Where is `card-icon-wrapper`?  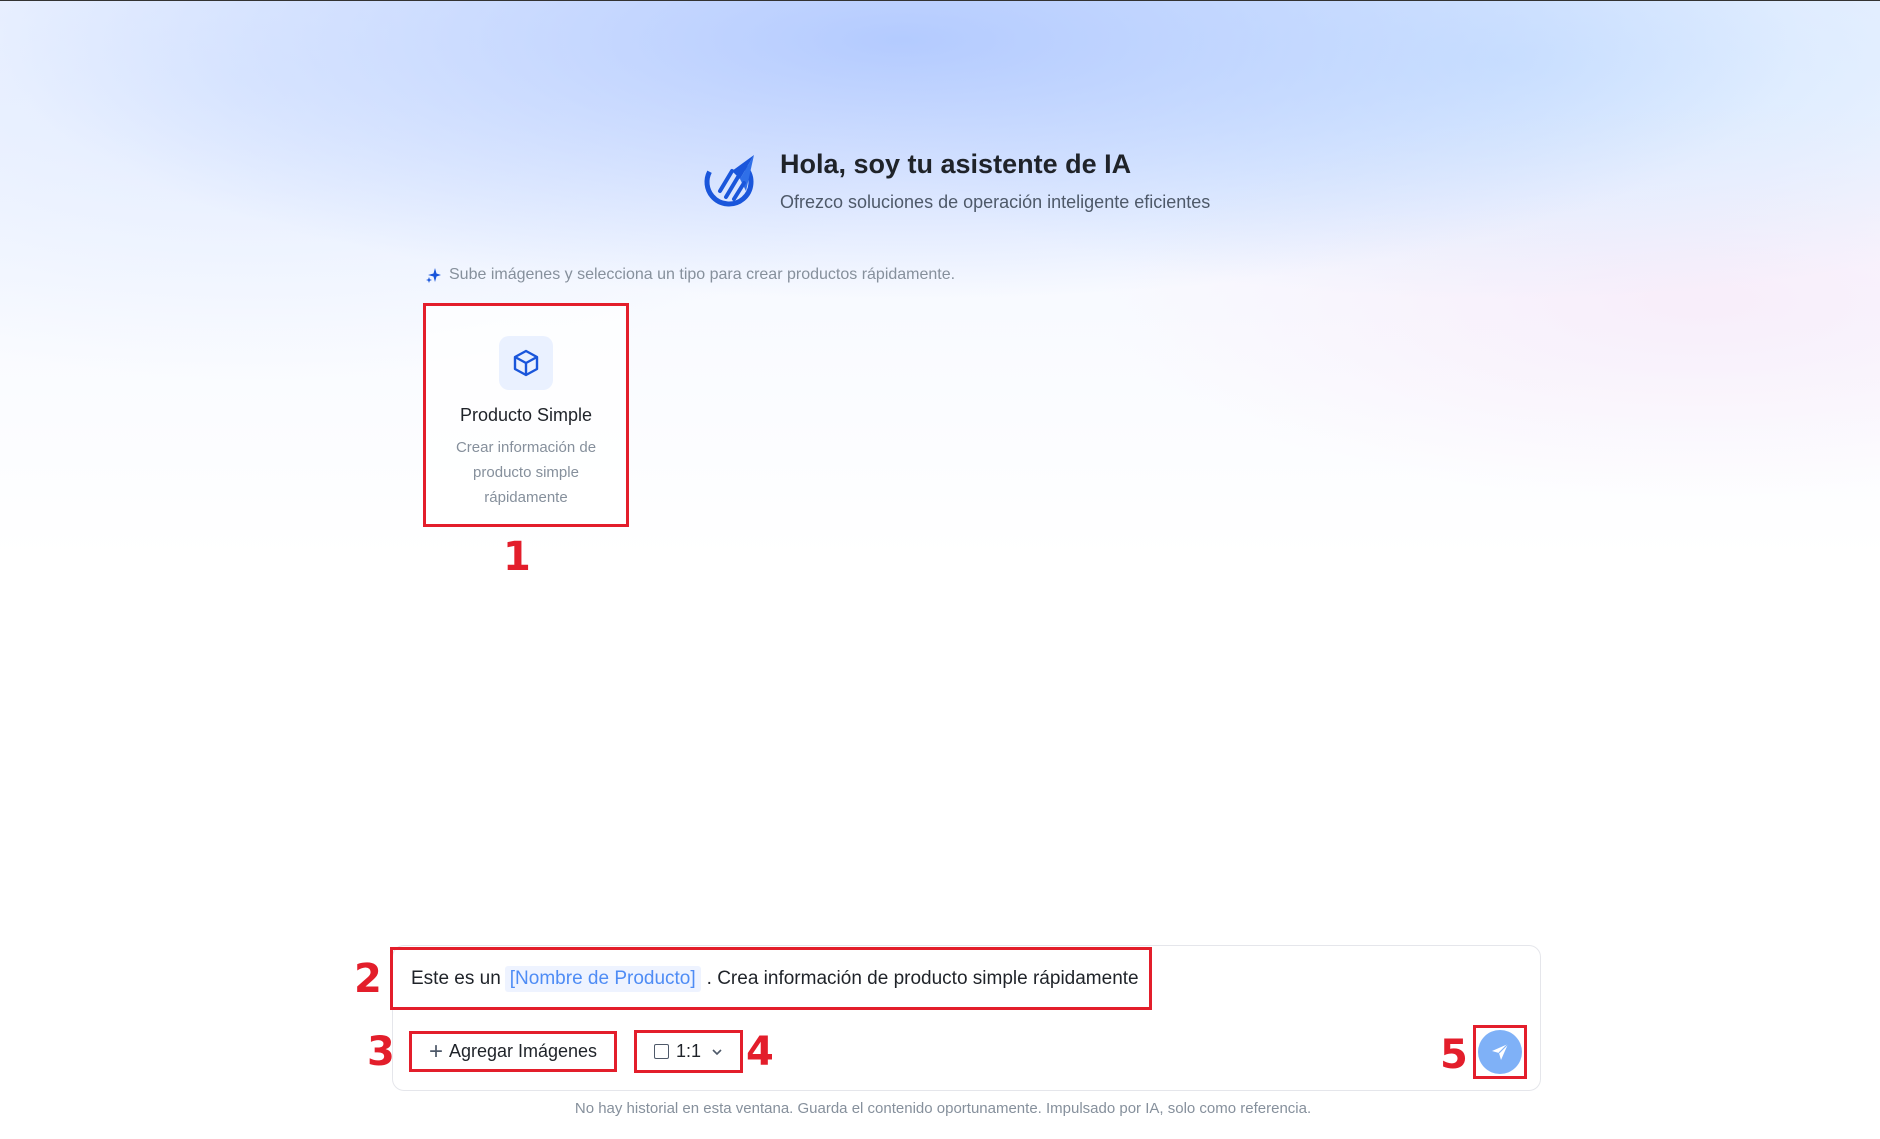 card-icon-wrapper is located at coordinates (526, 363).